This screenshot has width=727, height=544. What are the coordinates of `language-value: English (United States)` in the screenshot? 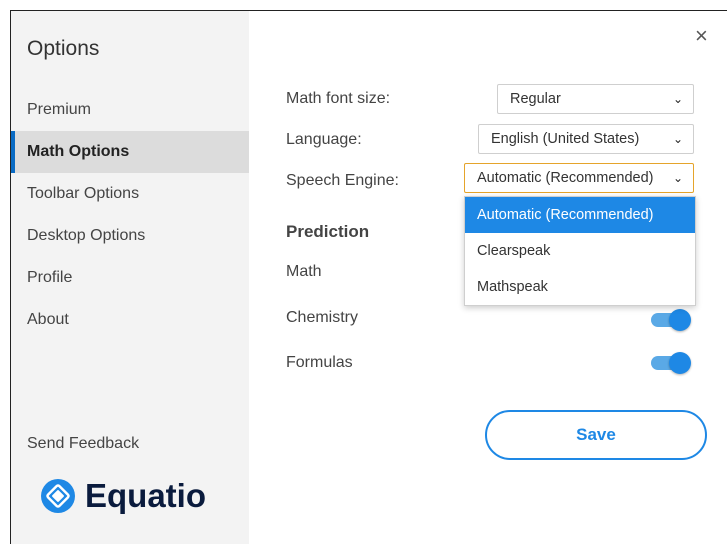 It's located at (565, 139).